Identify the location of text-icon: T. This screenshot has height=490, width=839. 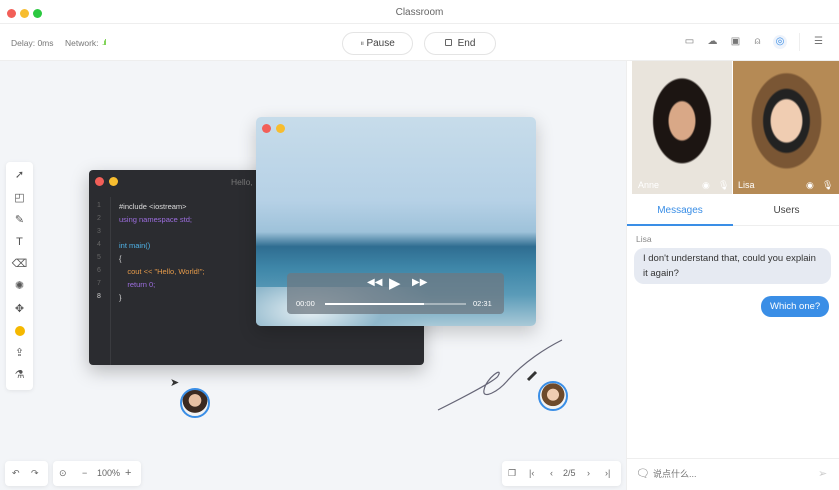
(19, 242).